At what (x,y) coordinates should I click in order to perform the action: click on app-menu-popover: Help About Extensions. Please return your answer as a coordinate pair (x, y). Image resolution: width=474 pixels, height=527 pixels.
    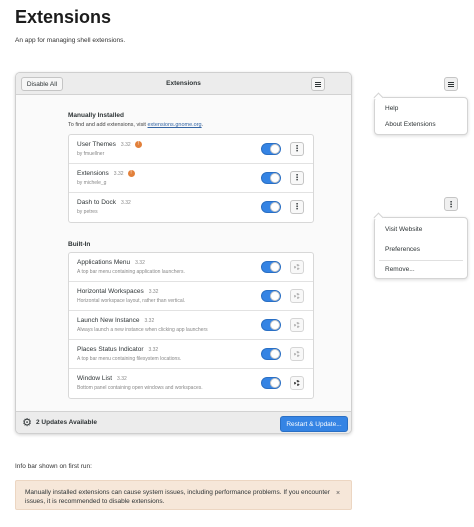
    Looking at the image, I should click on (421, 116).